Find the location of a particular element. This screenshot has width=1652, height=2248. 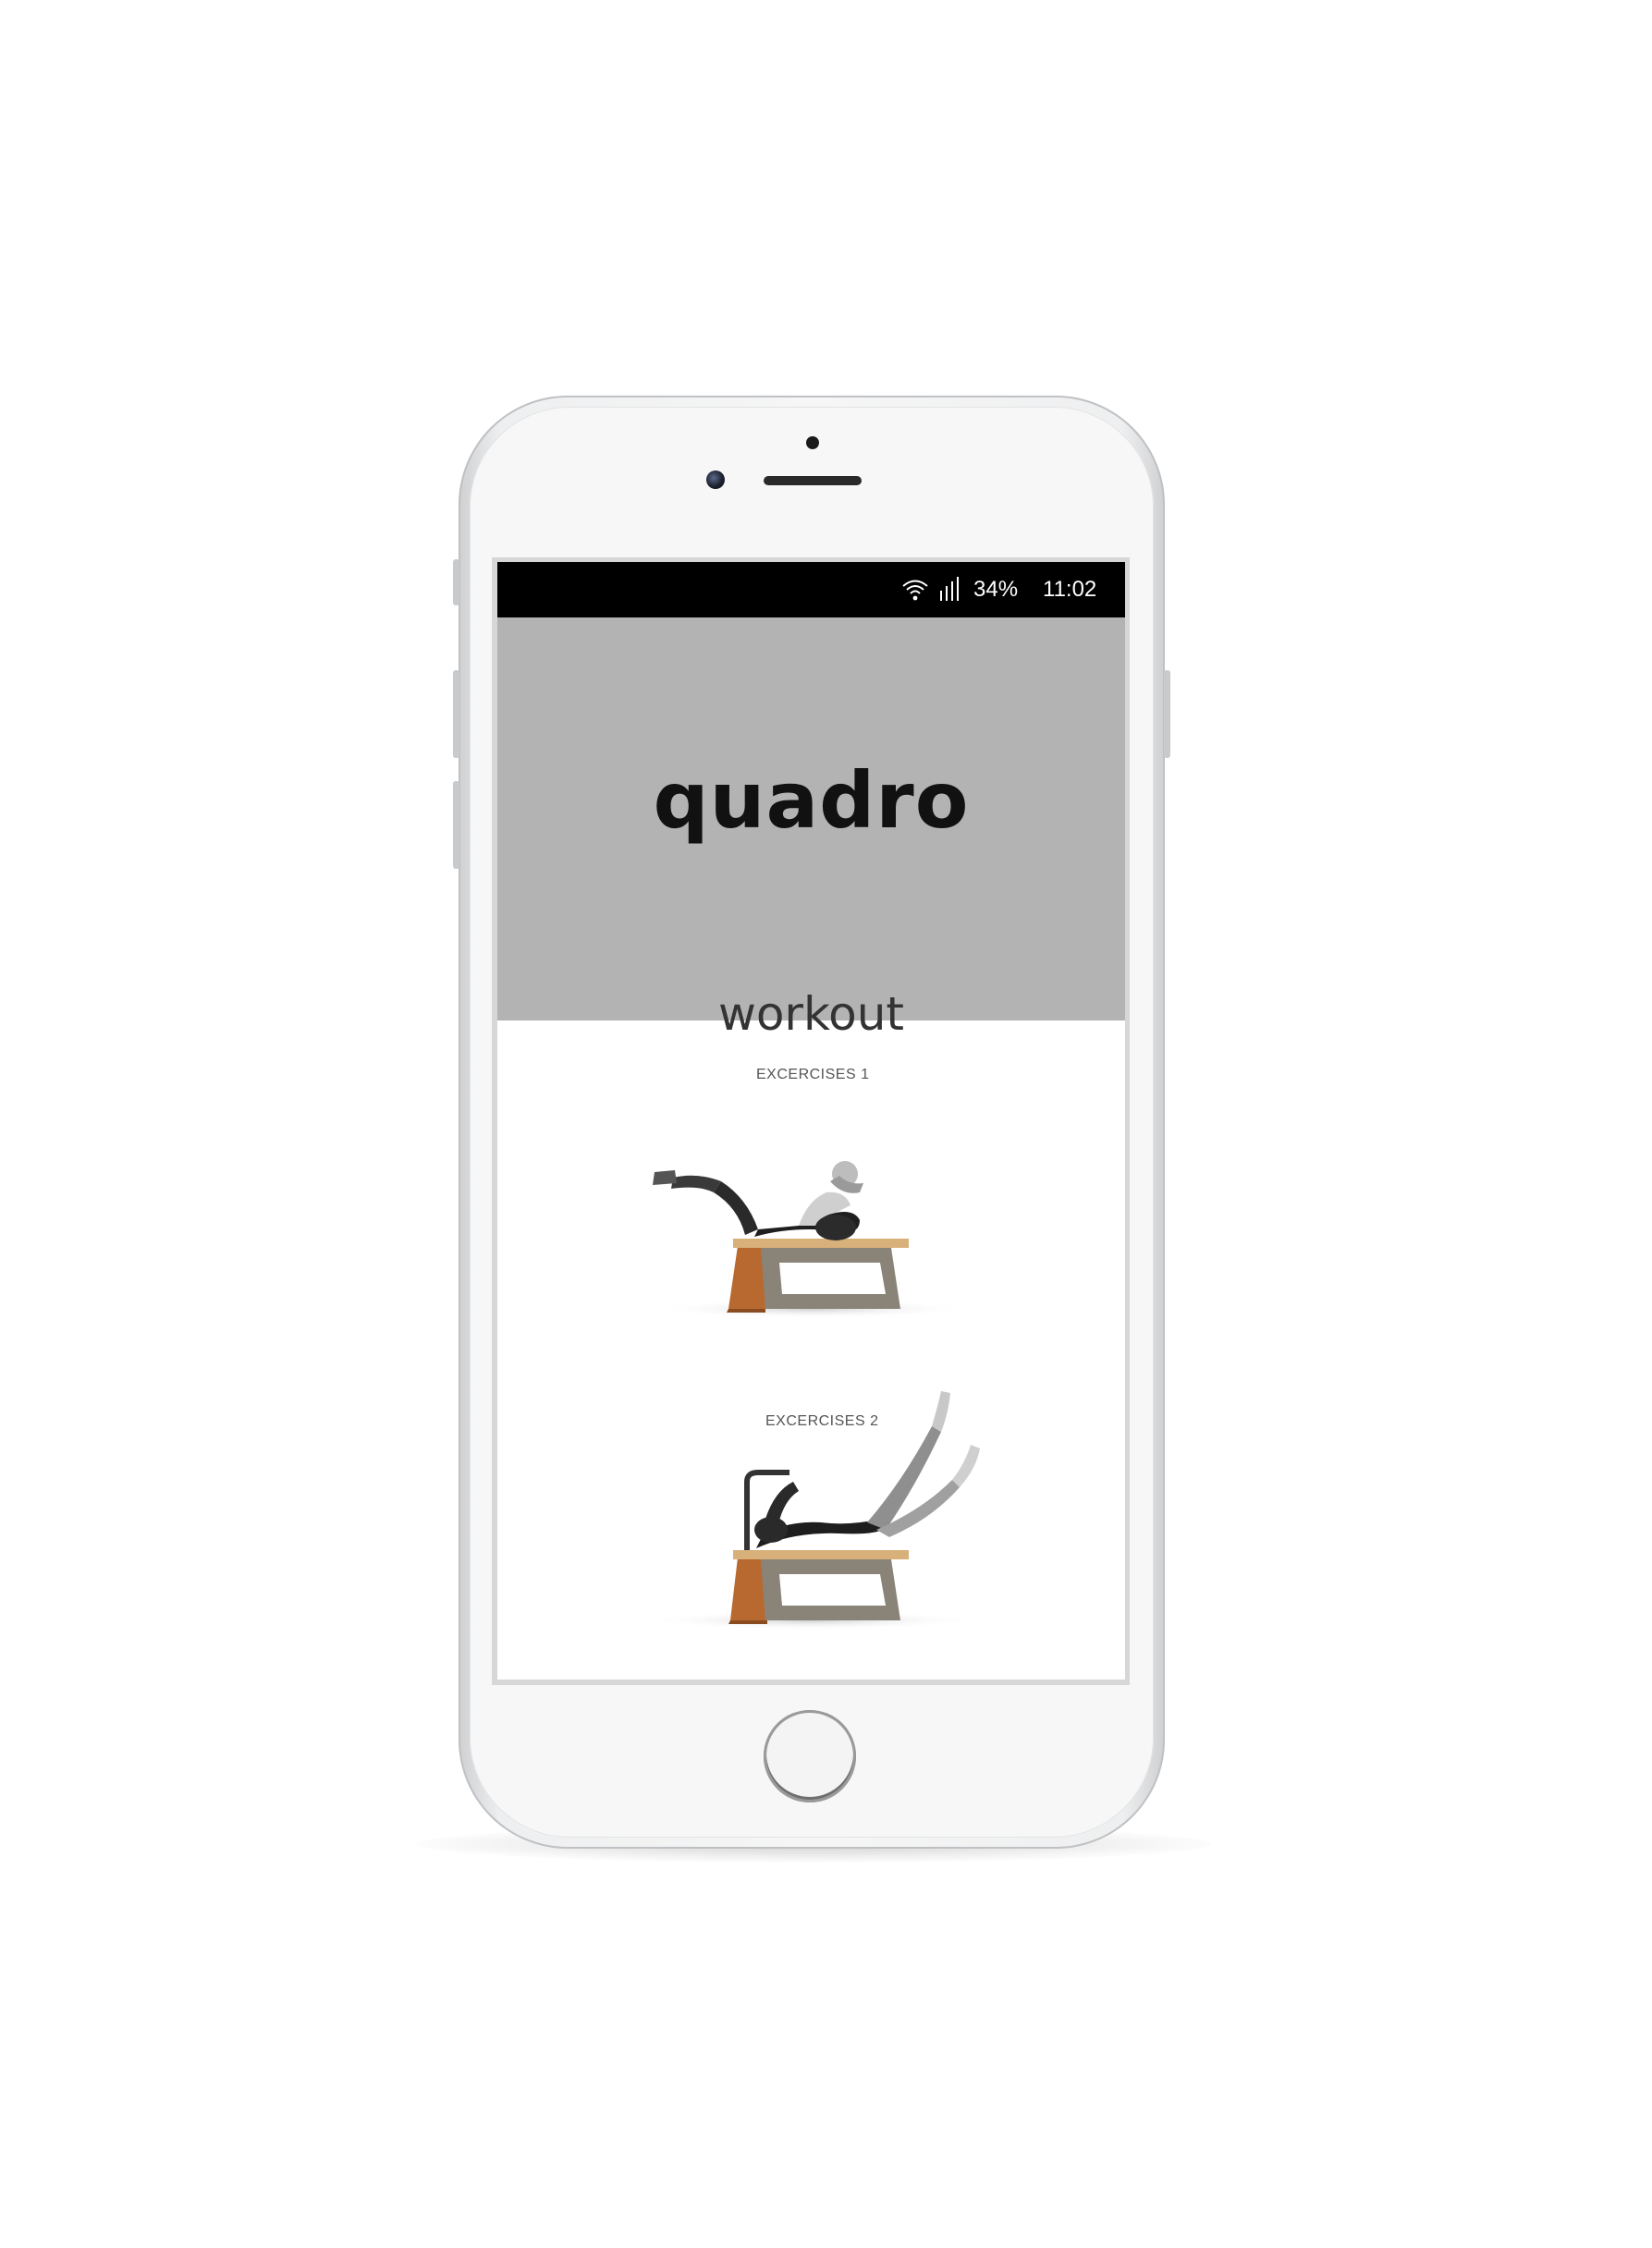

status-bar: 34% 11:02 is located at coordinates (811, 589).